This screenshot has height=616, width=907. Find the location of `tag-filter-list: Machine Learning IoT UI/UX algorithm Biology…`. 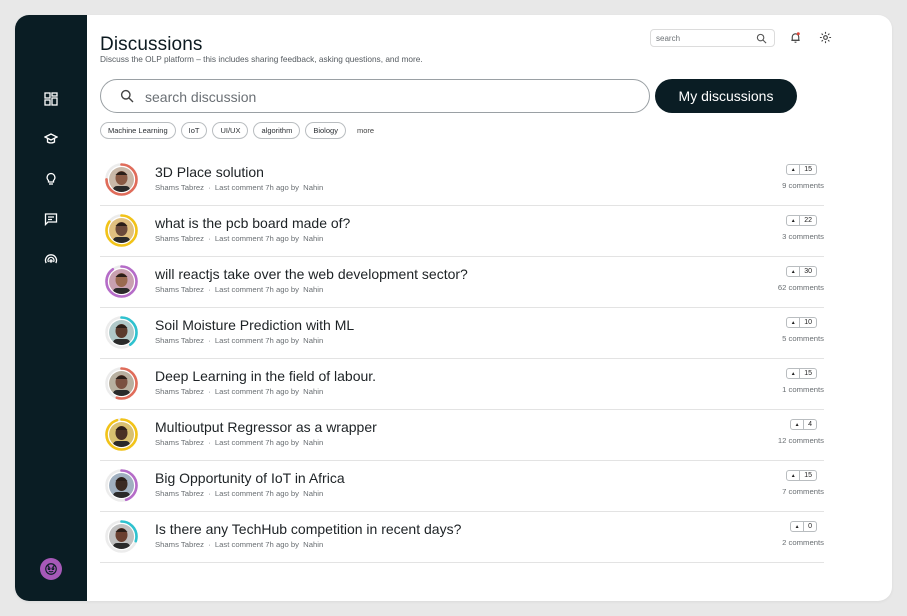

tag-filter-list: Machine Learning IoT UI/UX algorithm Biology… is located at coordinates (237, 130).